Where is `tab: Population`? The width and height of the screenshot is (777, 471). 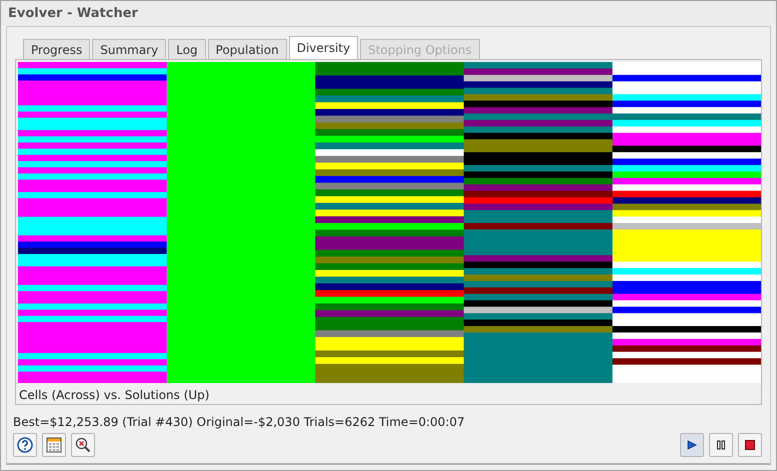 tab: Population is located at coordinates (247, 49).